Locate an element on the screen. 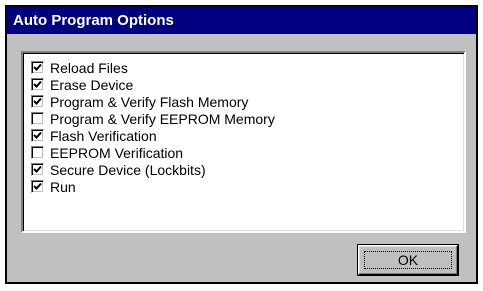  option-program-verify-flash: Program & Verify Flash Memory is located at coordinates (139, 101).